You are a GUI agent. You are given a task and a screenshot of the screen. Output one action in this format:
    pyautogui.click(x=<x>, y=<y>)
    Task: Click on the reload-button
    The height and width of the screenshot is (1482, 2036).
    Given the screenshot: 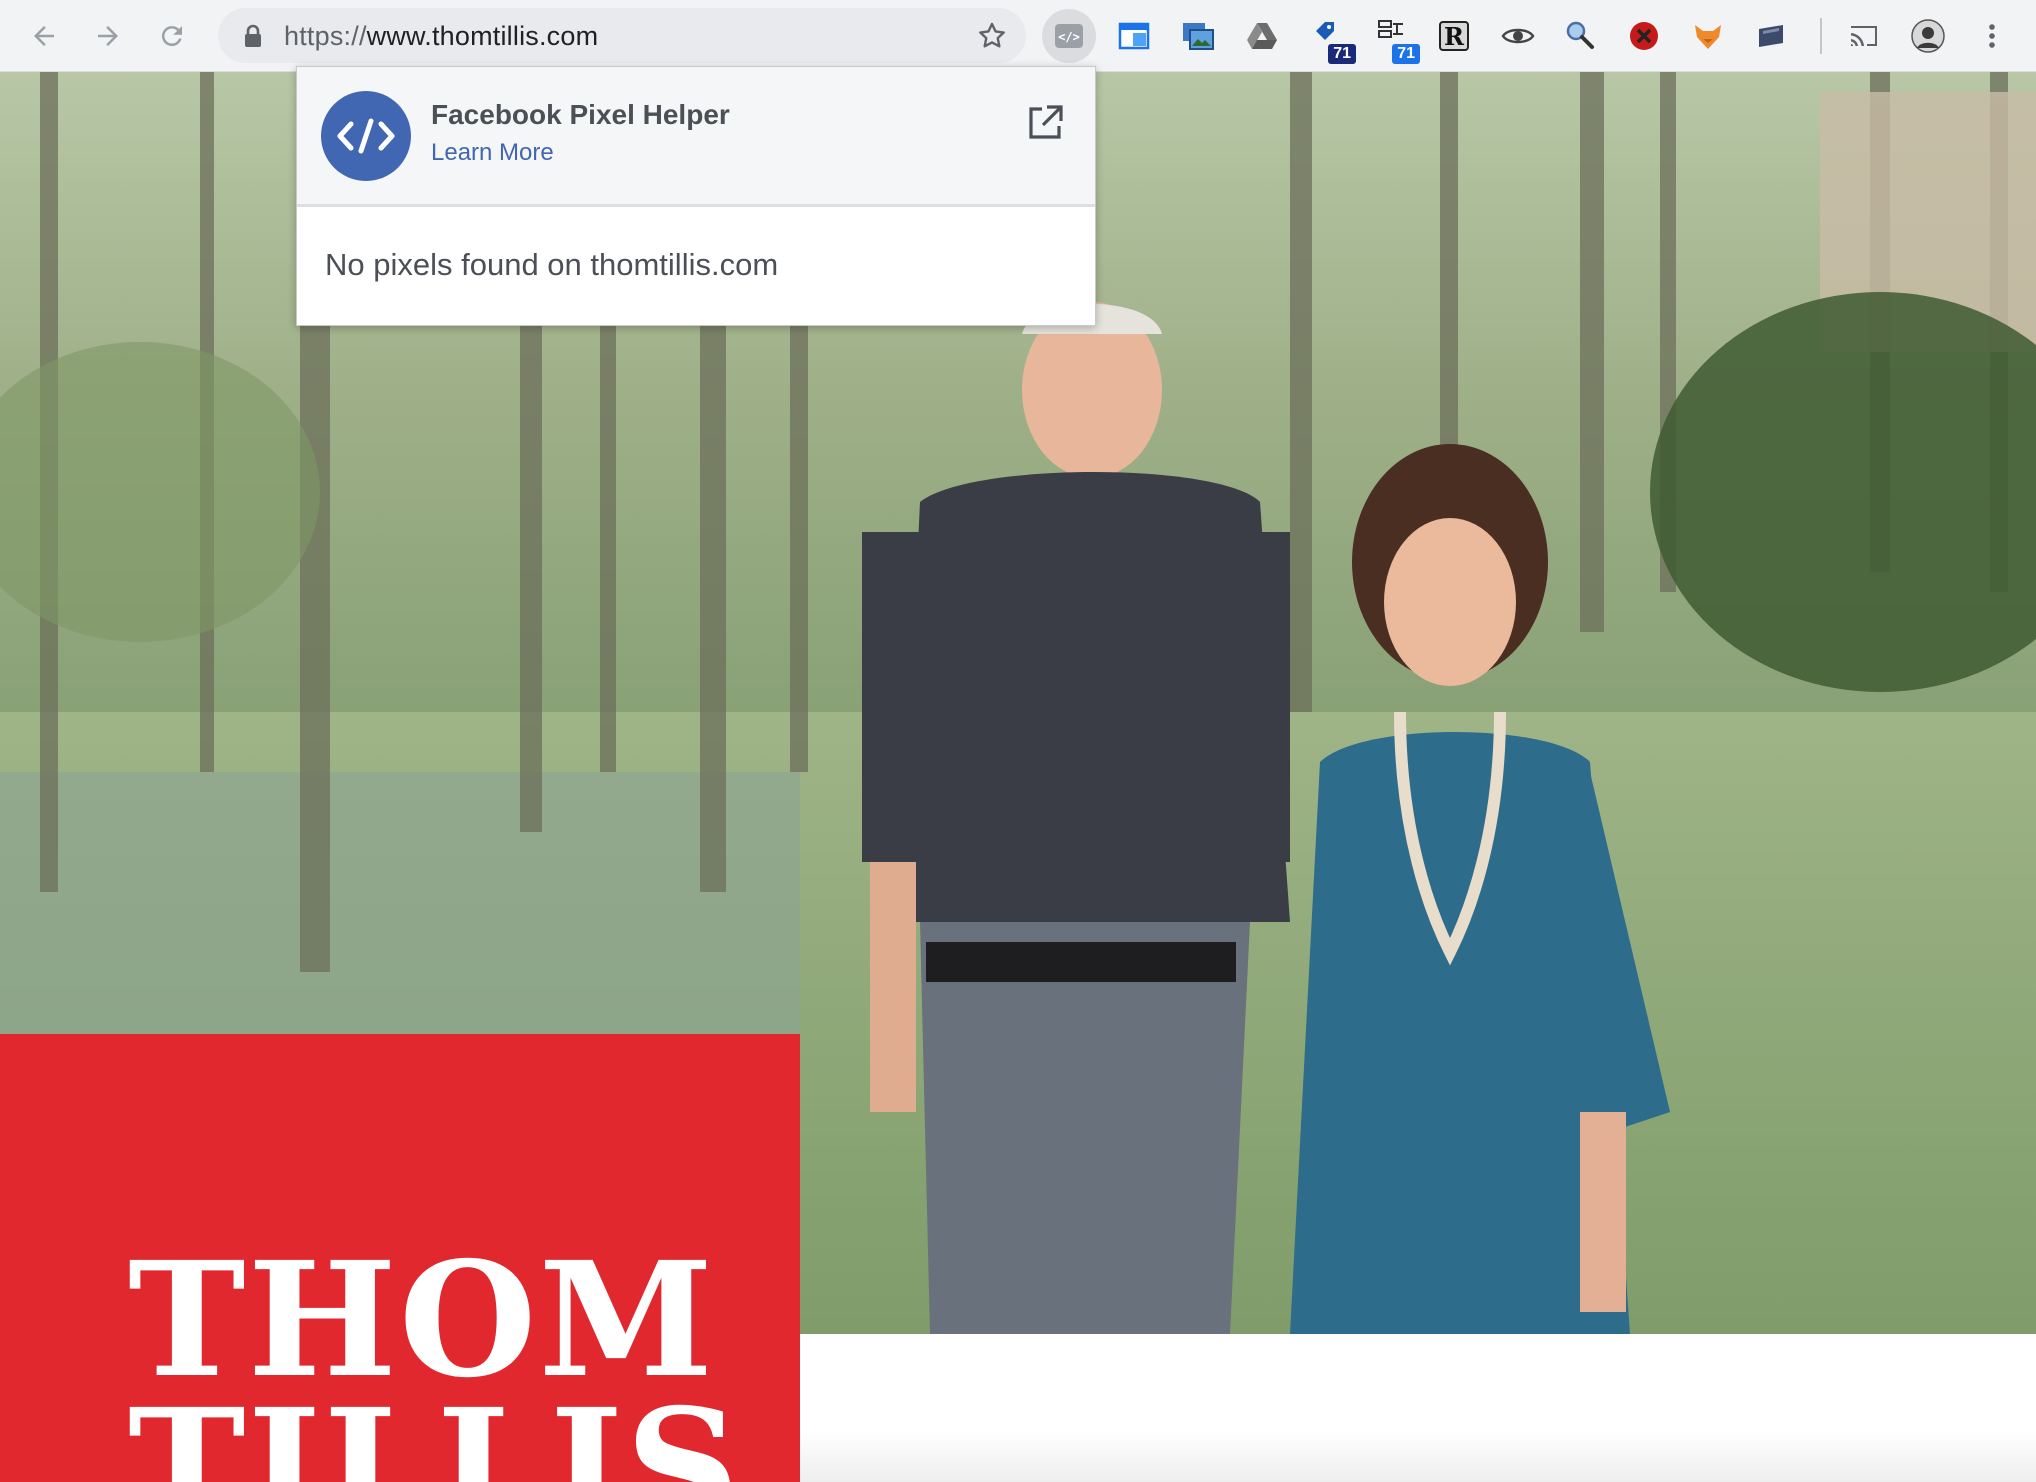 What is the action you would take?
    pyautogui.click(x=172, y=36)
    